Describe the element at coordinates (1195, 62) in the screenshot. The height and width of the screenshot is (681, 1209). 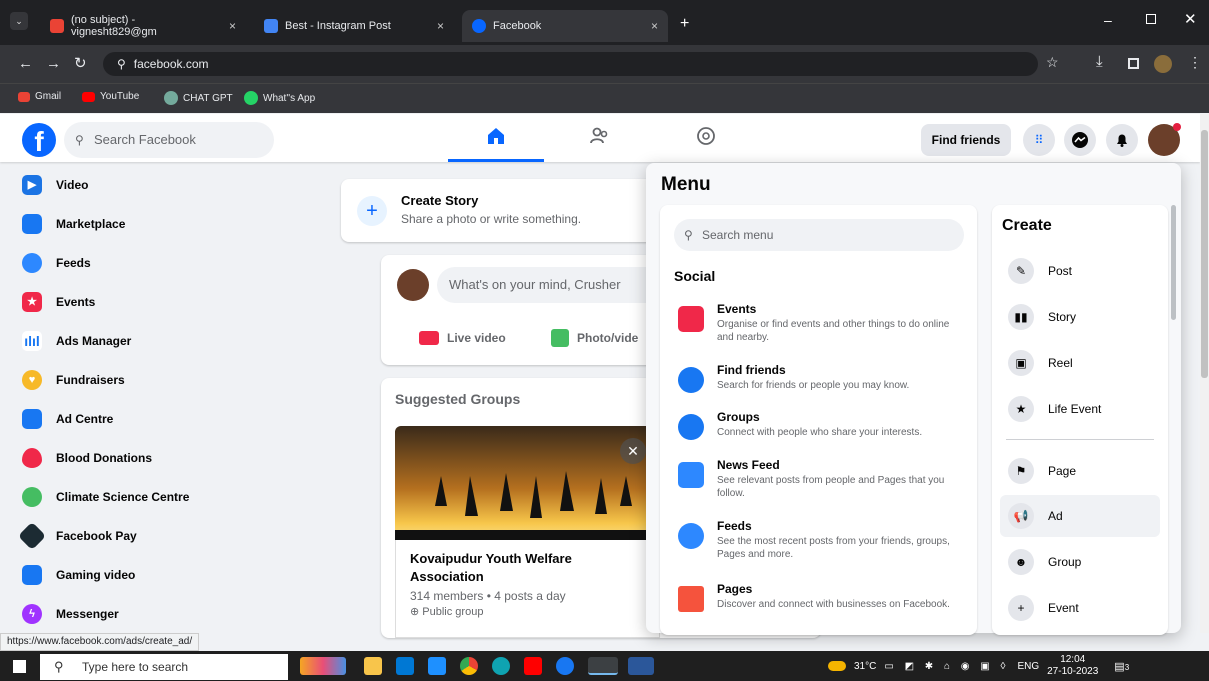
I see `browser-menu-icon: ⋮` at that location.